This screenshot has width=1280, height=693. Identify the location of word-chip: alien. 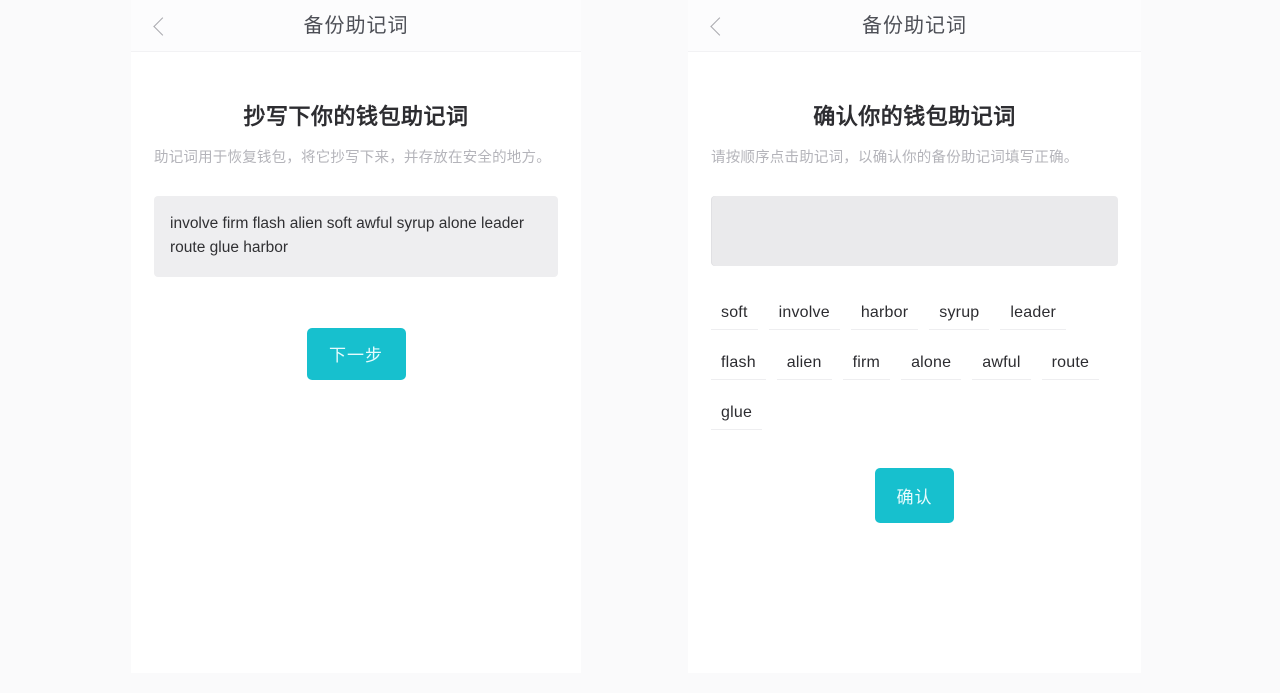
(804, 364).